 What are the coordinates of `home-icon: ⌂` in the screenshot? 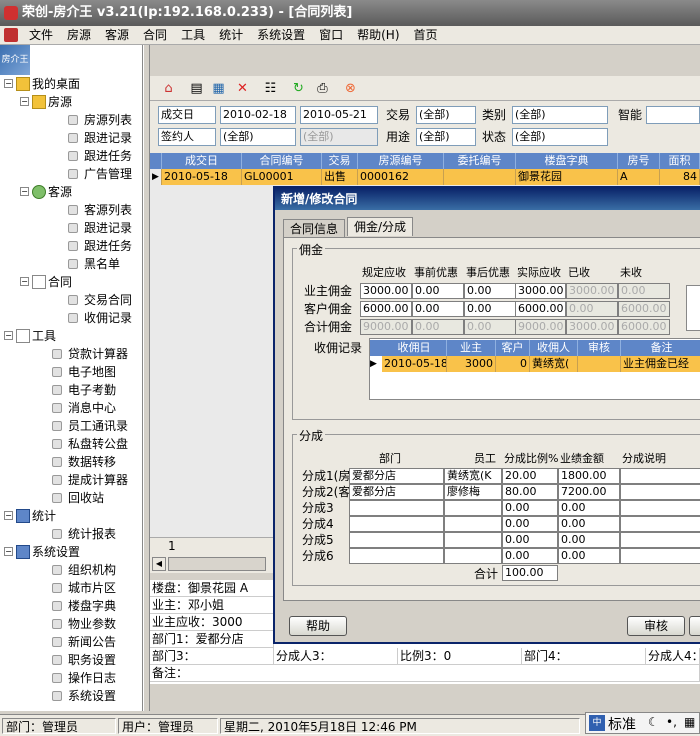 It's located at (168, 88).